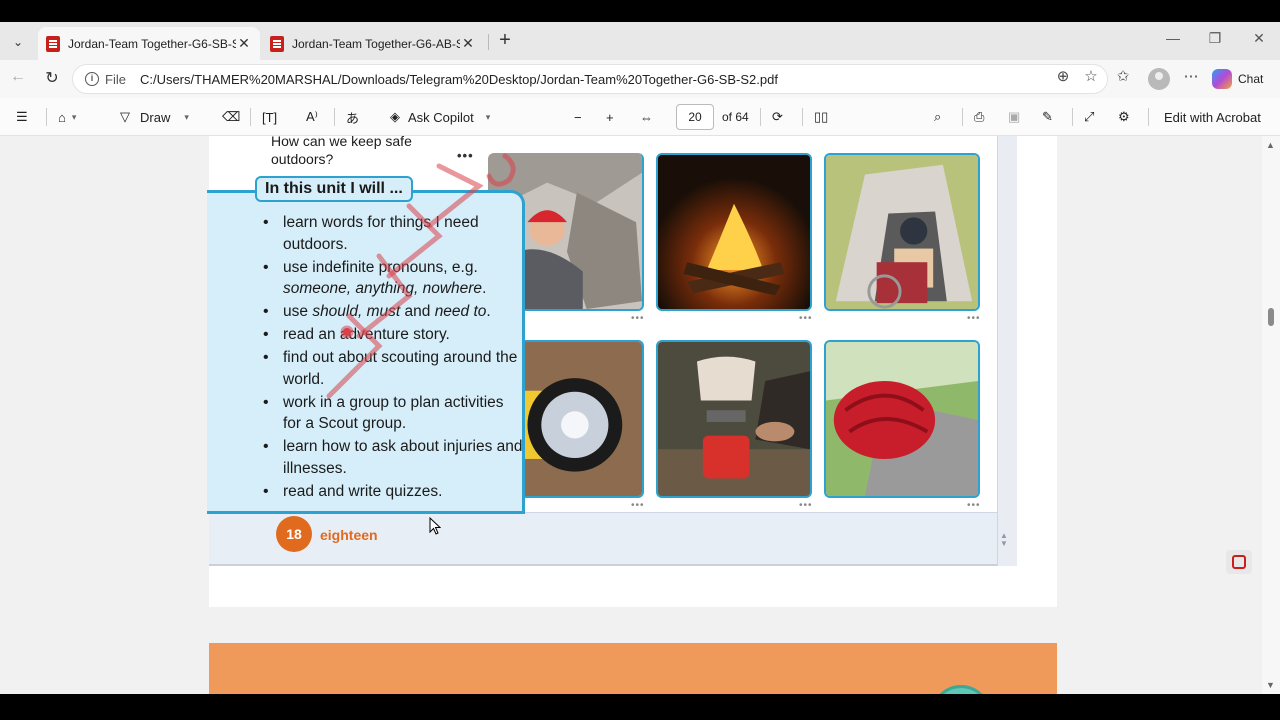  Describe the element at coordinates (1047, 117) in the screenshot. I see `save-as-icon: ✎` at that location.